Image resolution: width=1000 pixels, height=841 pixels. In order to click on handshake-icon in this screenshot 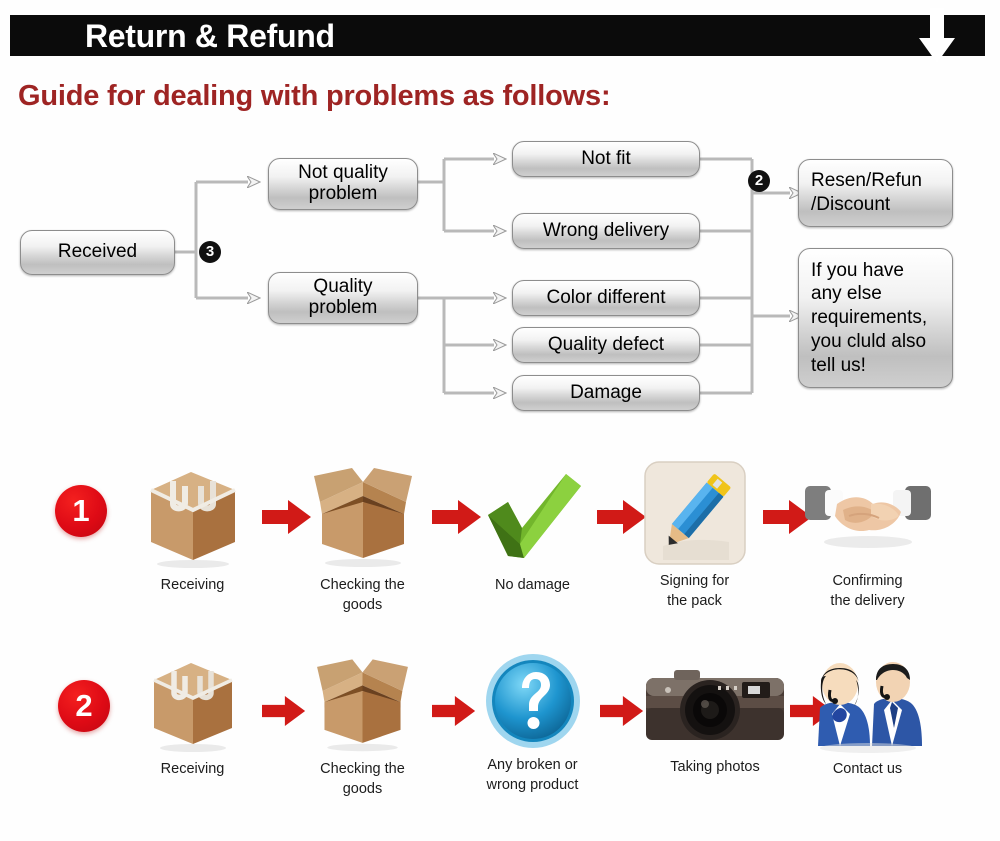, I will do `click(868, 513)`.